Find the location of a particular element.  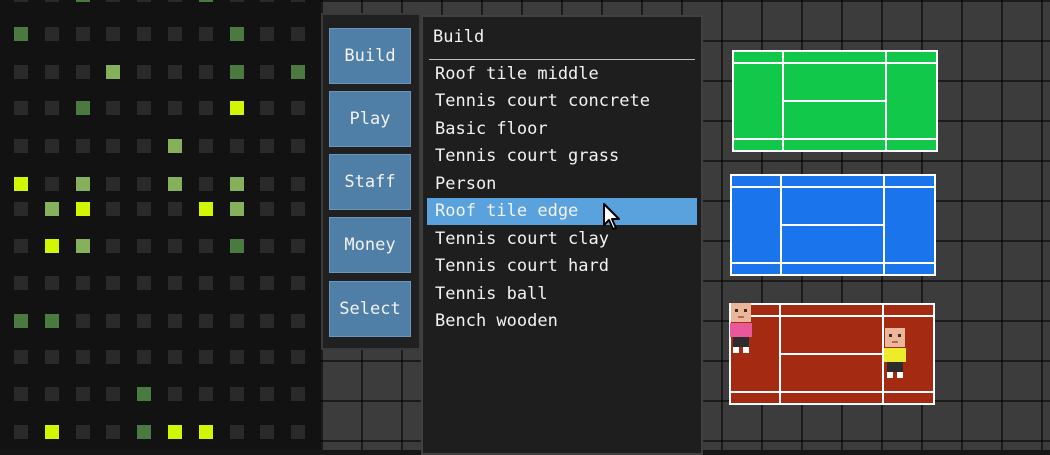

select-button: Select is located at coordinates (370, 309).